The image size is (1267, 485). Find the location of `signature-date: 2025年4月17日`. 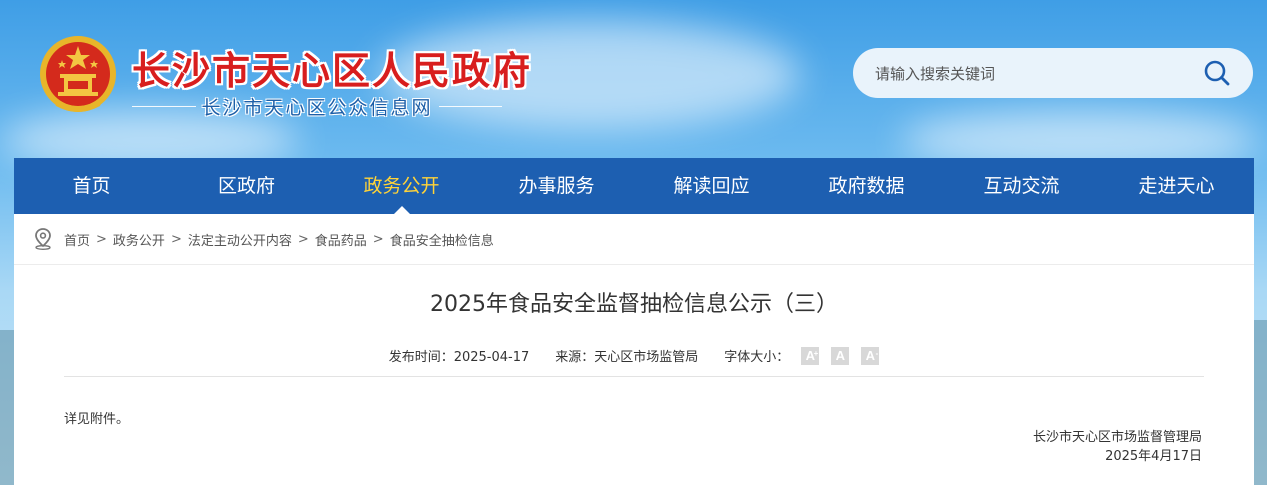

signature-date: 2025年4月17日 is located at coordinates (1153, 456).